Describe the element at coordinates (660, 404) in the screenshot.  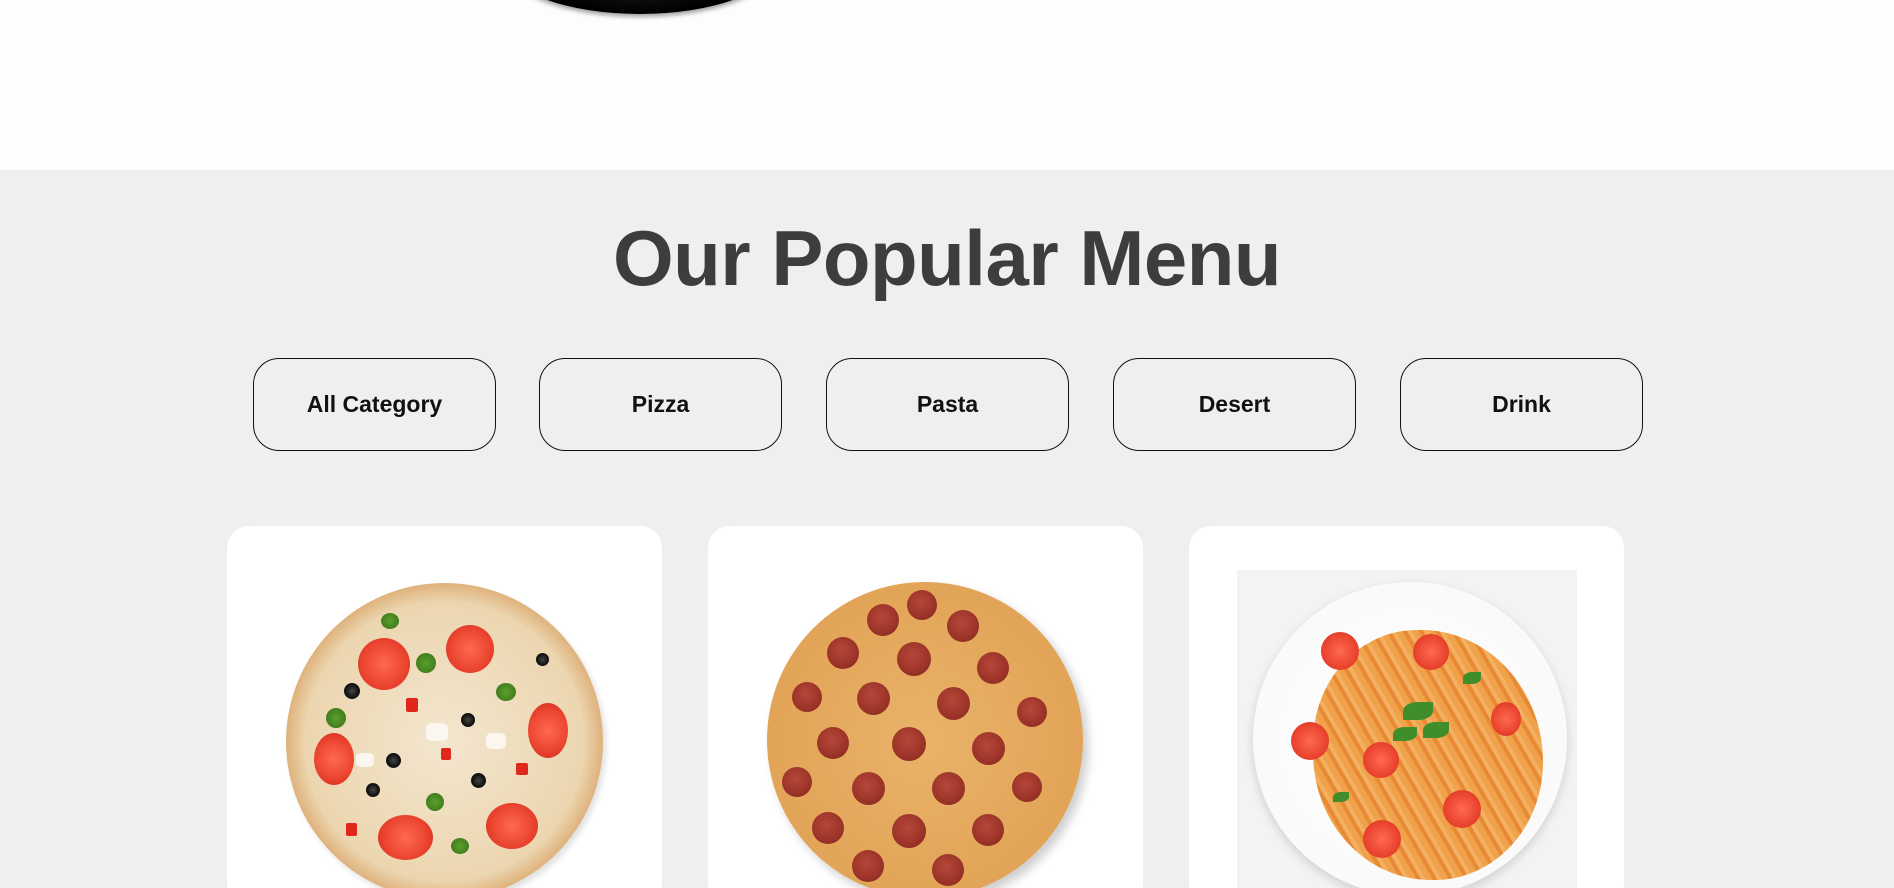
I see `category-button-pizza: Pizza` at that location.